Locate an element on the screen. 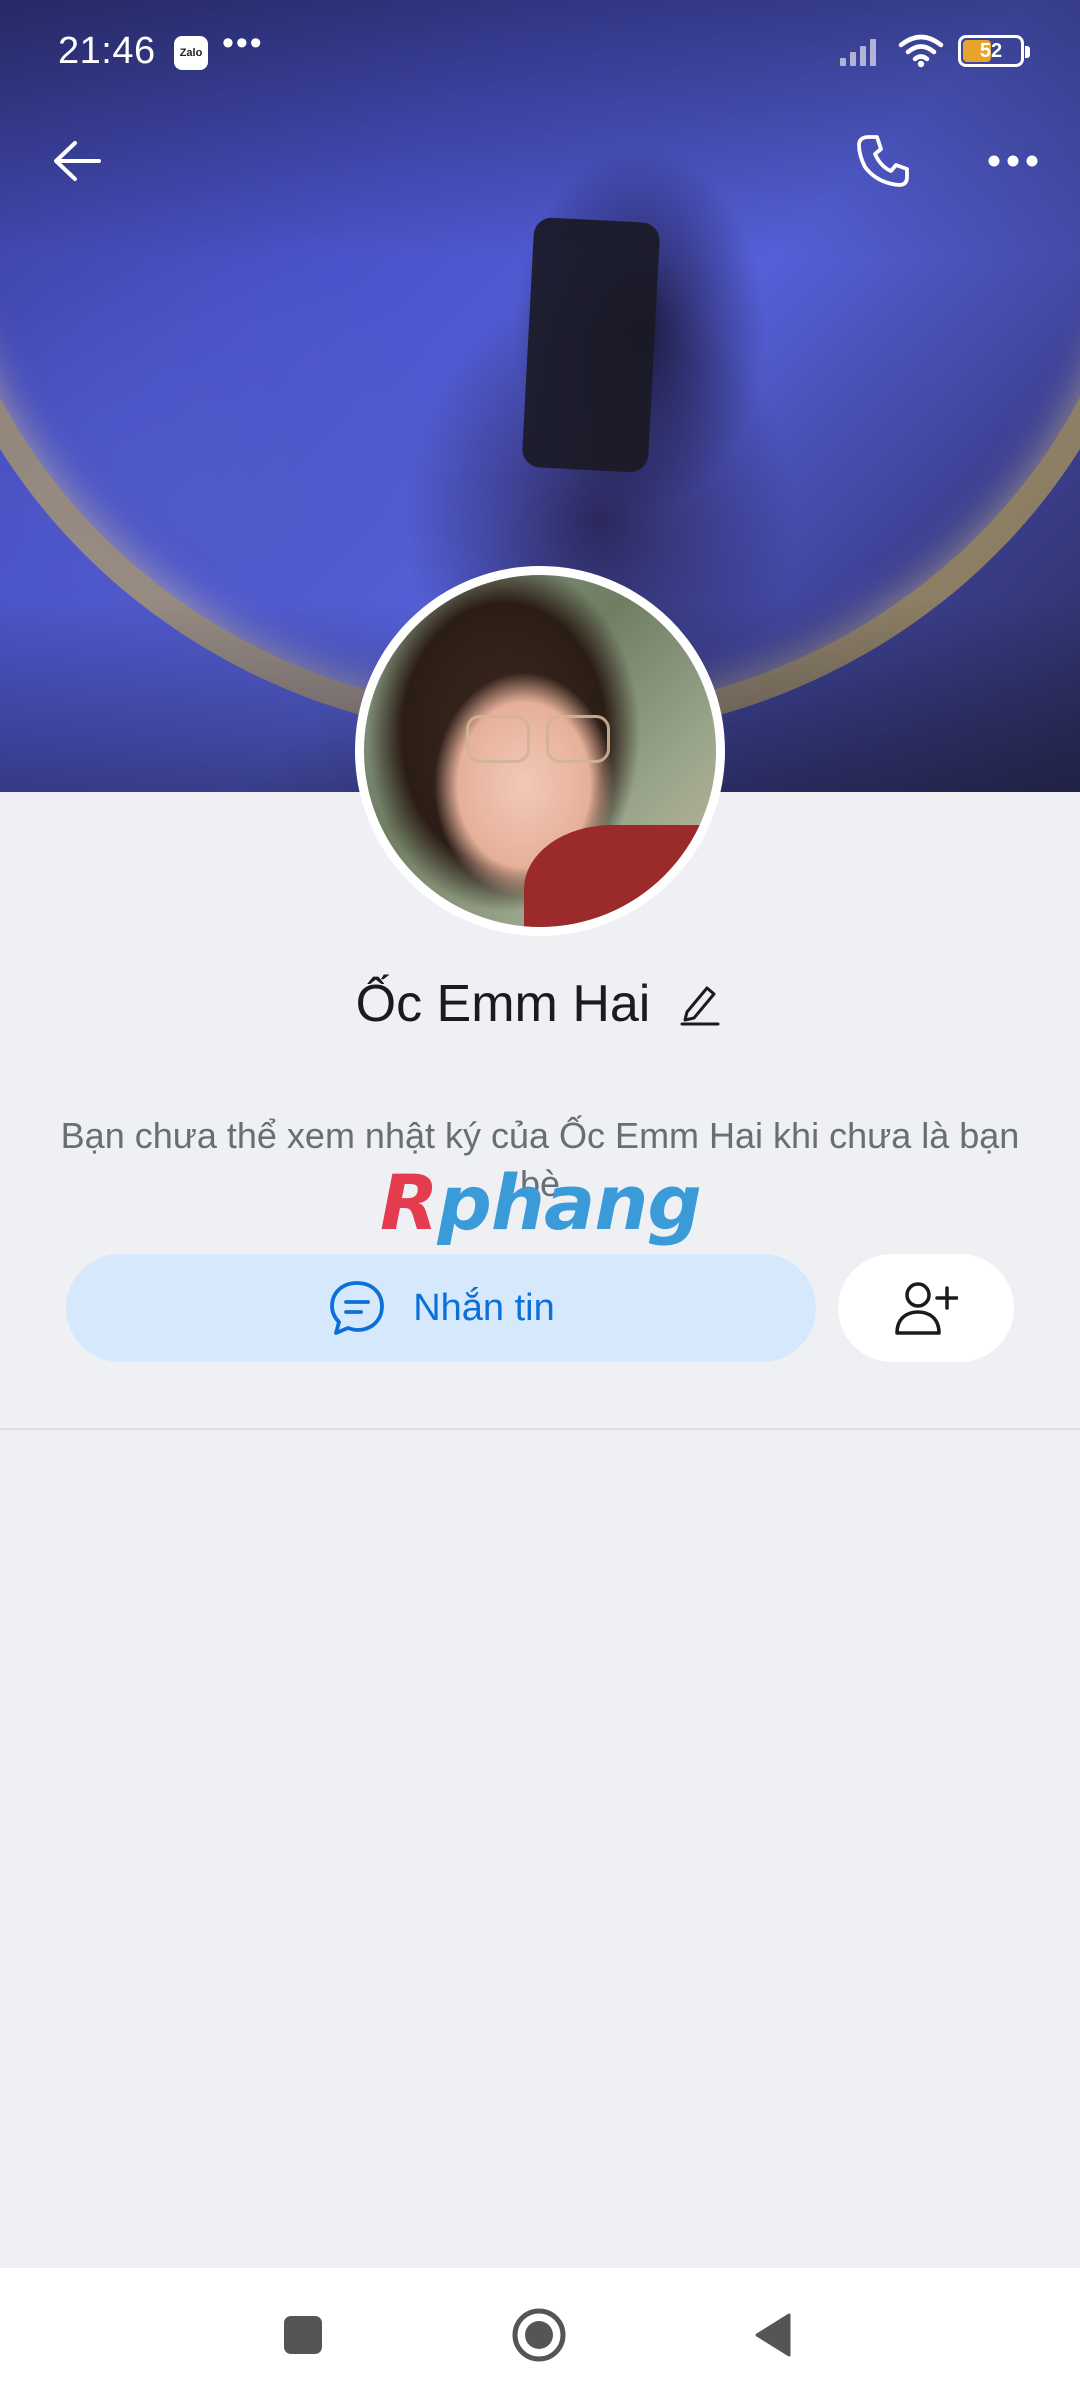  home-button is located at coordinates (539, 2335).